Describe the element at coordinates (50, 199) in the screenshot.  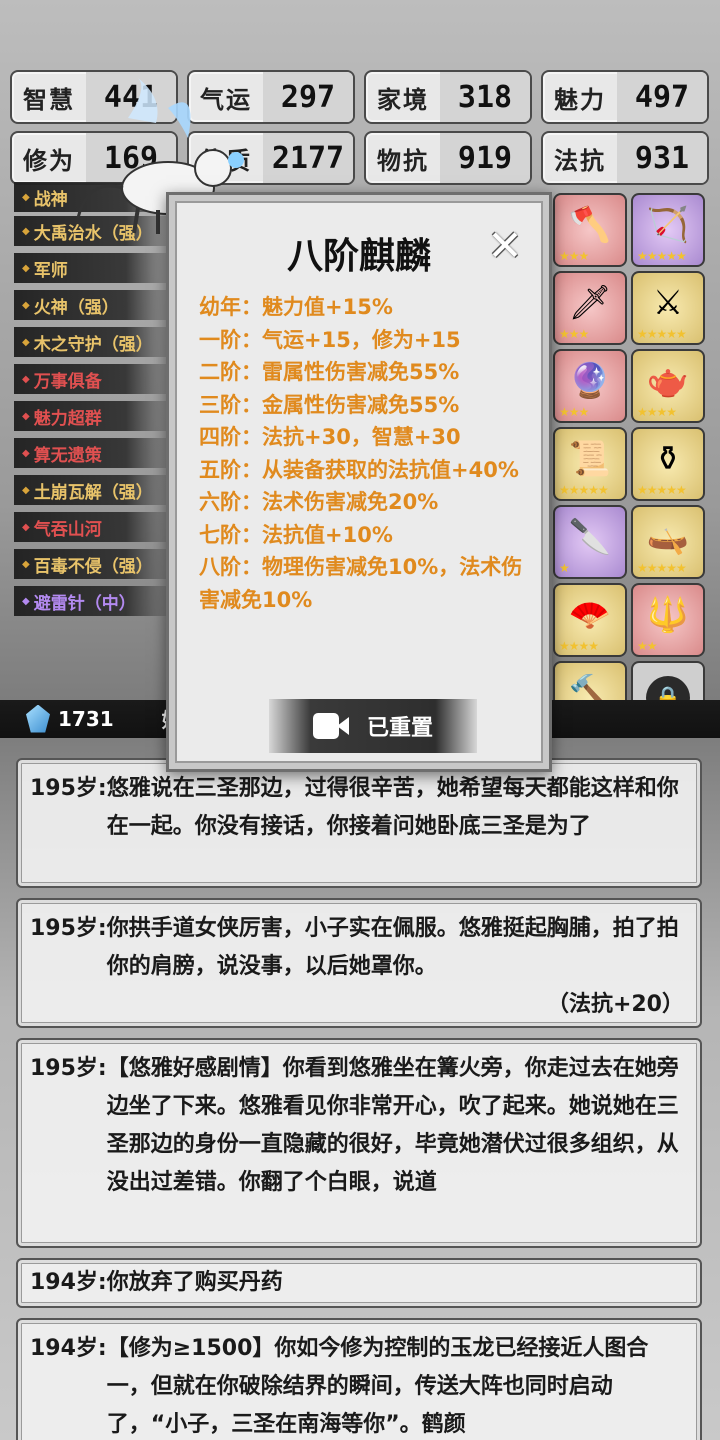
I see `talent-label: 战神` at that location.